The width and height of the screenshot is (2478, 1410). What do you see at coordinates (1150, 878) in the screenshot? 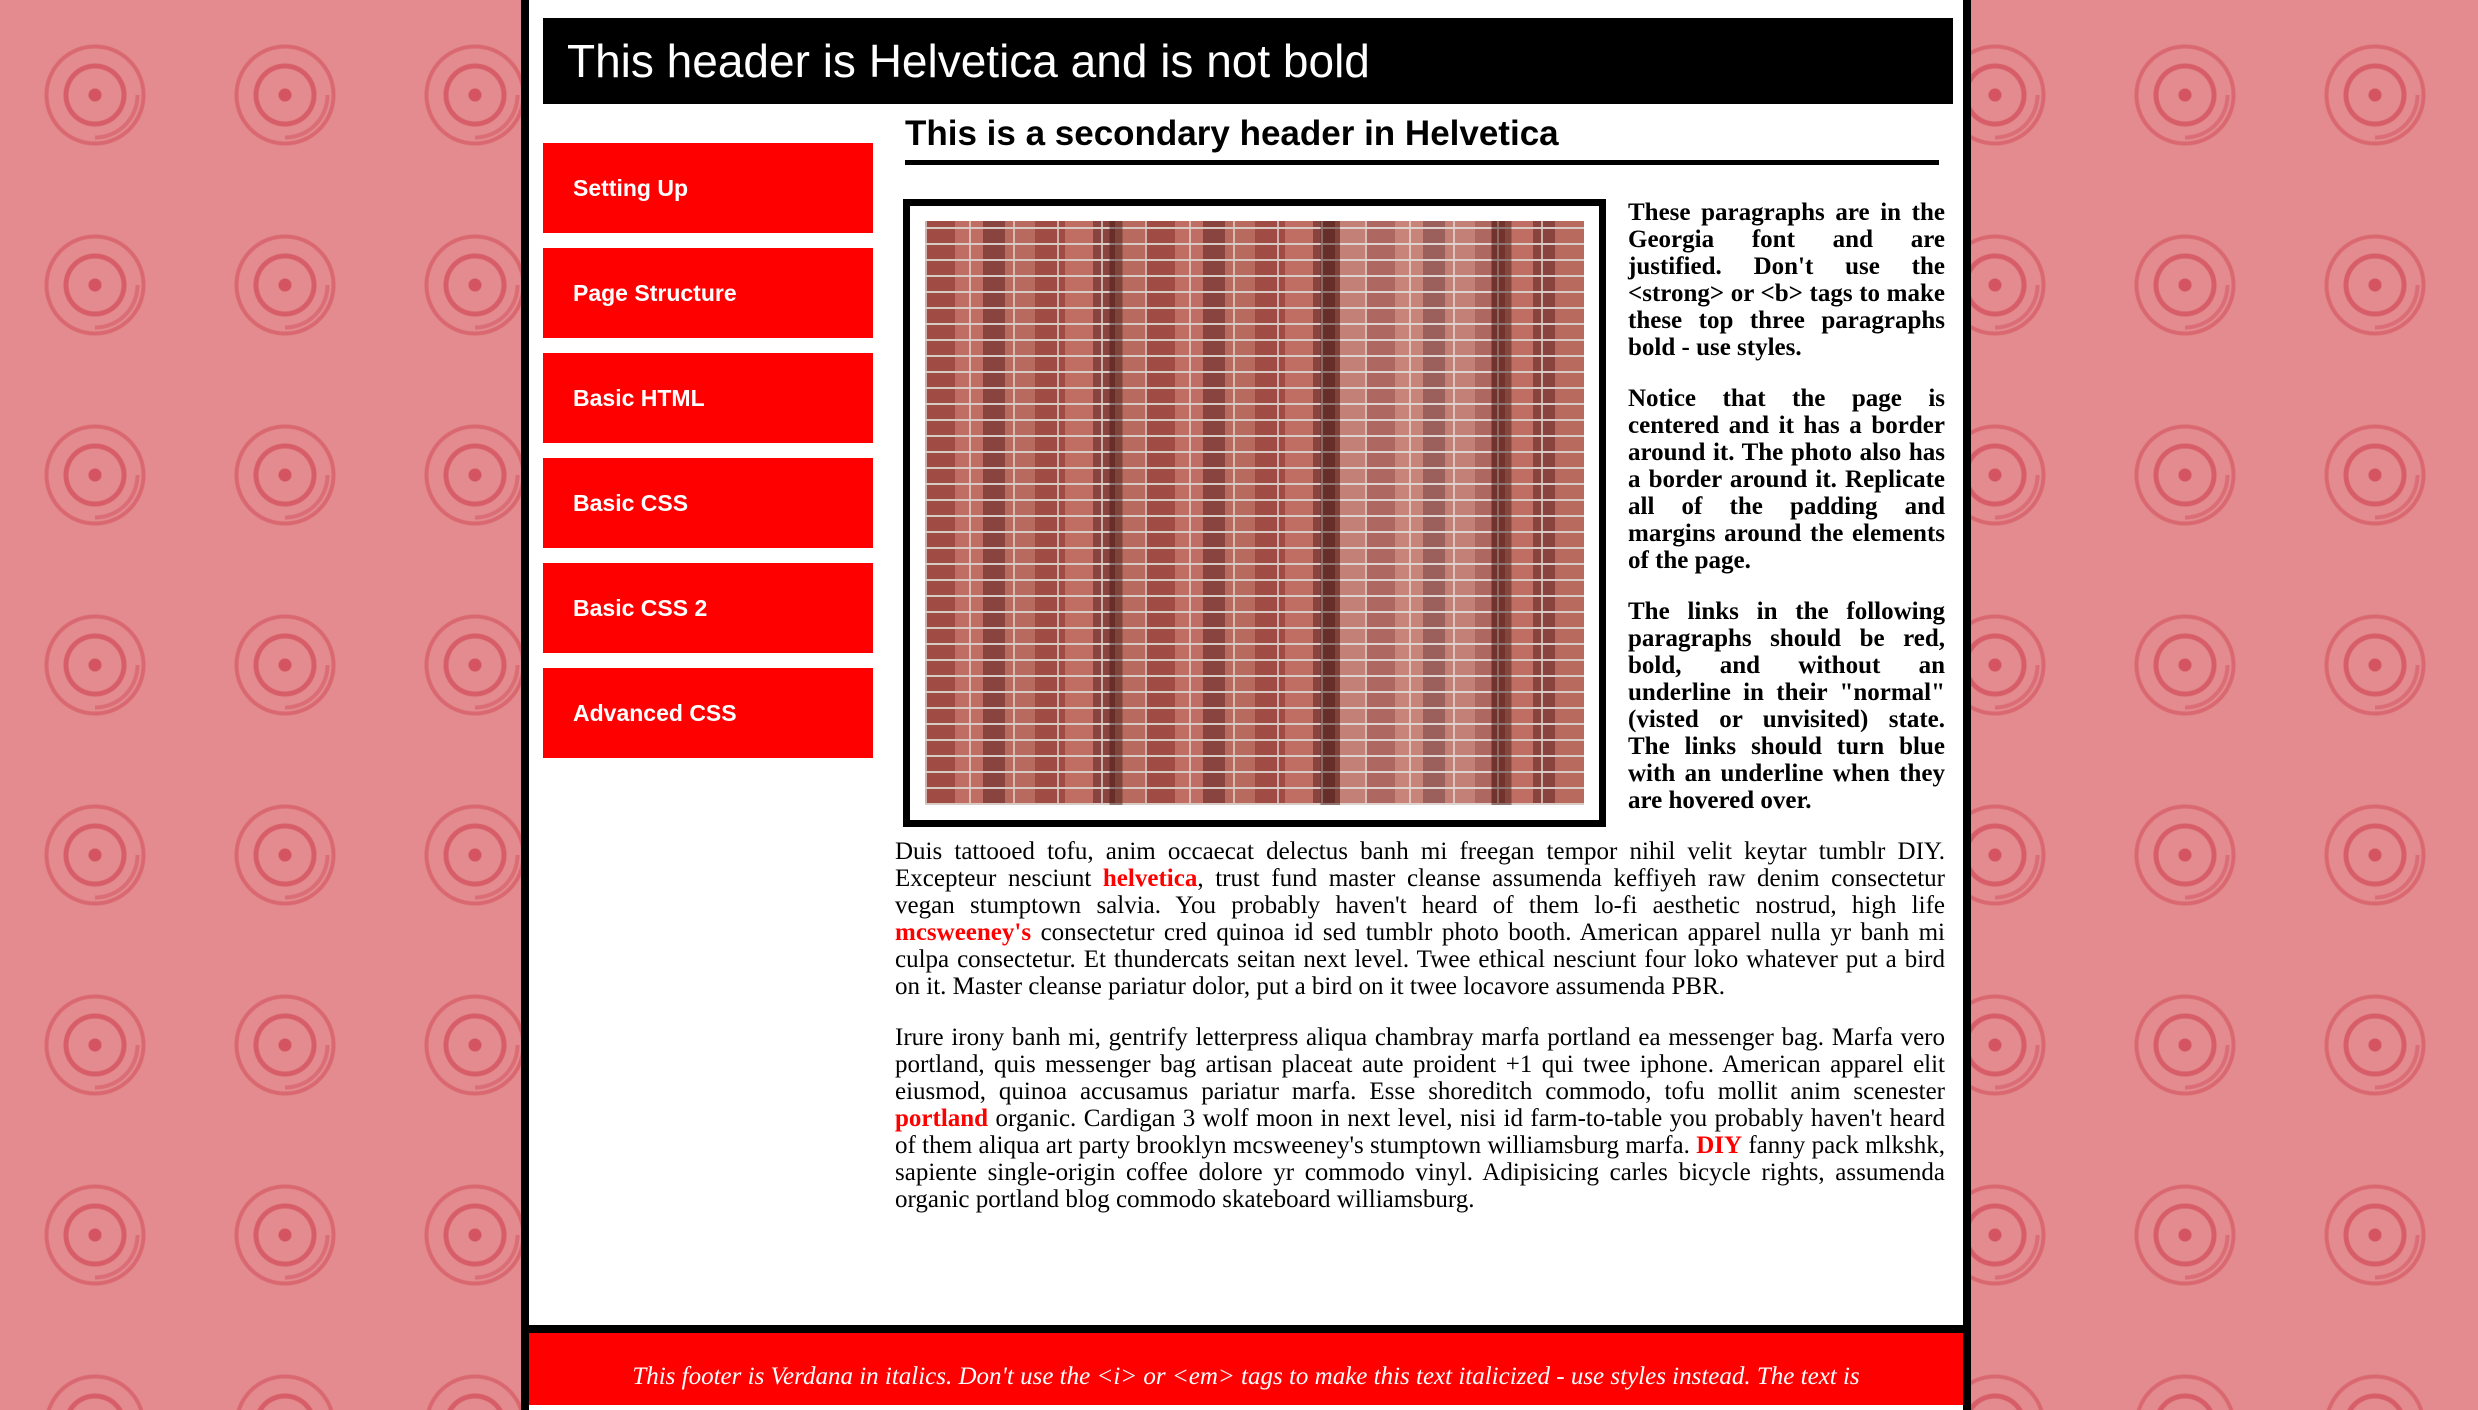
I see `link-helvetica: helvetica` at bounding box center [1150, 878].